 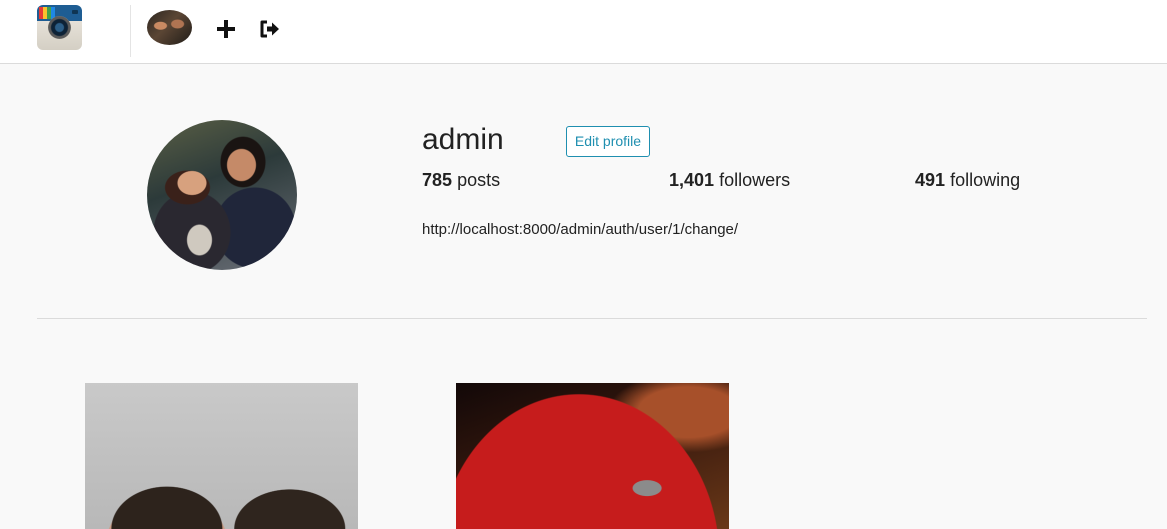 I want to click on section-divider, so click(x=592, y=318).